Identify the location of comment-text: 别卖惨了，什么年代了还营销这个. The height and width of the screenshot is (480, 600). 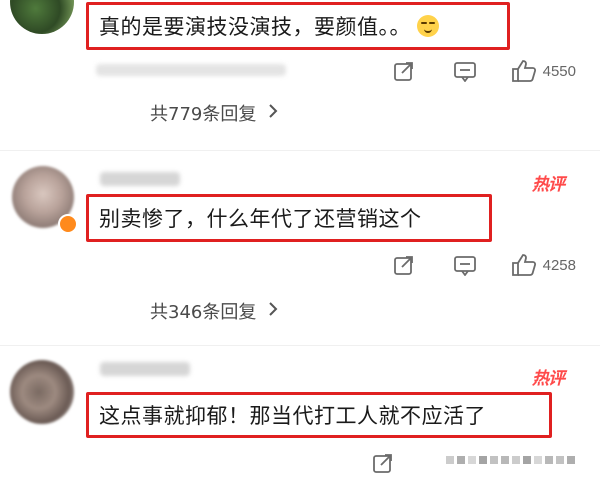
(260, 219).